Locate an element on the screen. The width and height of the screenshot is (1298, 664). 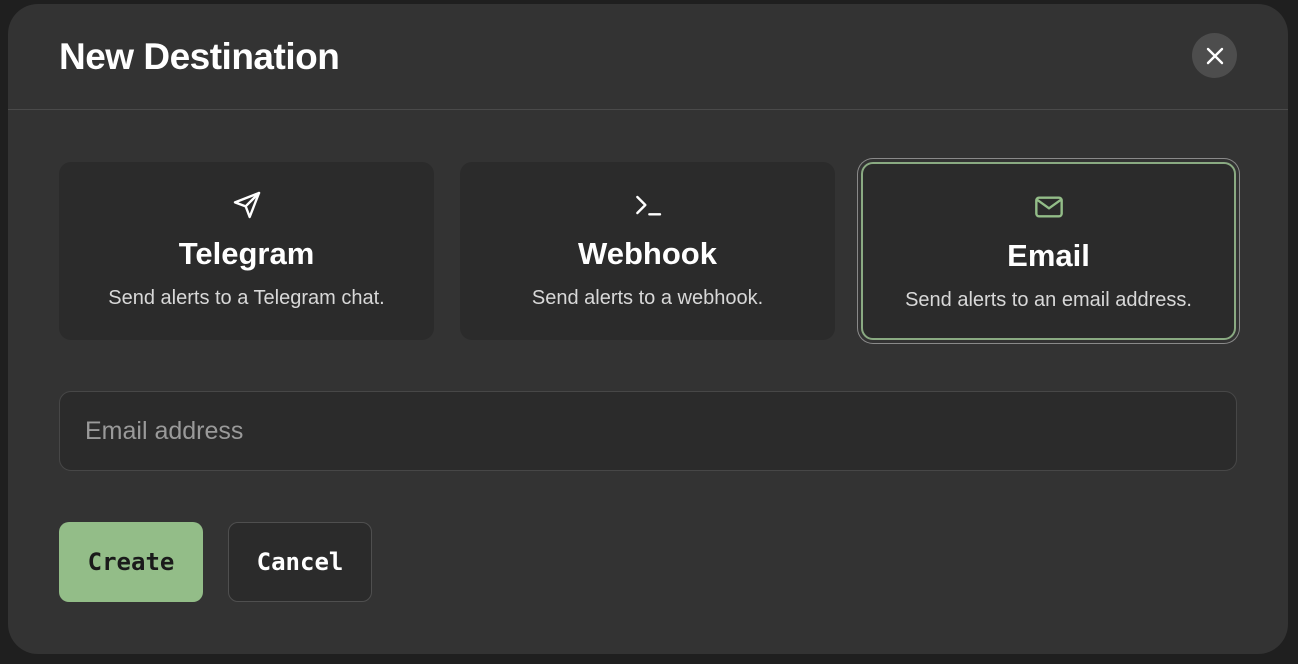
option-webhook: Webhook Send alerts to a webhook. is located at coordinates (647, 251).